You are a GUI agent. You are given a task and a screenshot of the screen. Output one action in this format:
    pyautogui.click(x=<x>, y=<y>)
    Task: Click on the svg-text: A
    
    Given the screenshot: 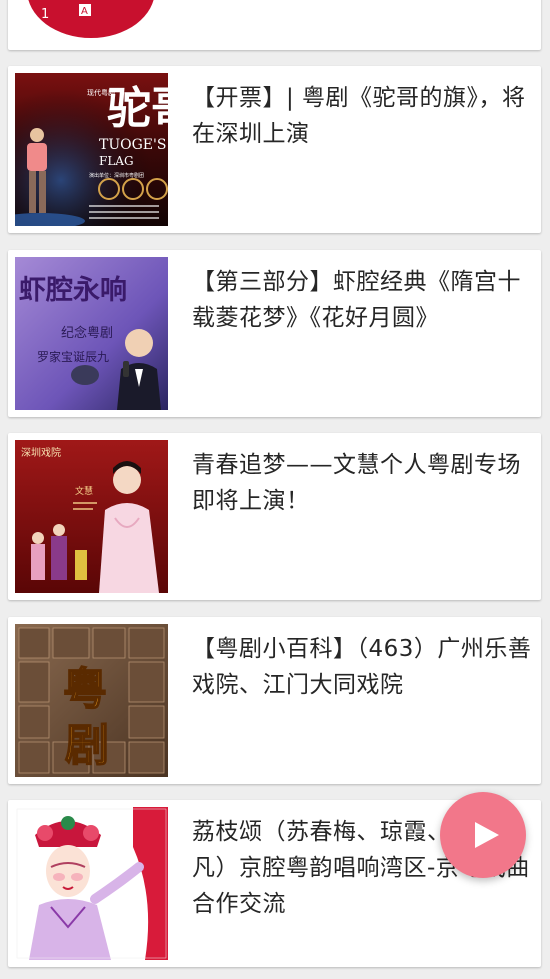 What is the action you would take?
    pyautogui.click(x=84, y=11)
    